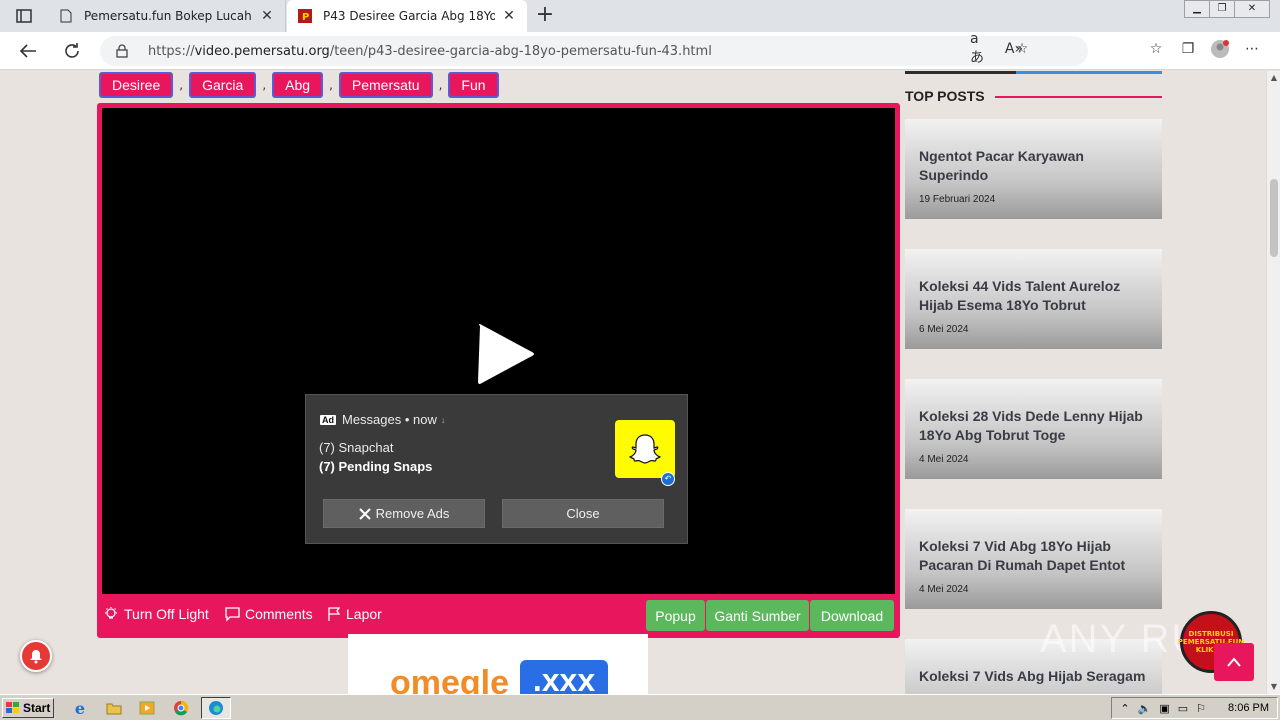 This screenshot has height=720, width=1280. Describe the element at coordinates (216, 708) in the screenshot. I see `edge-icon` at that location.